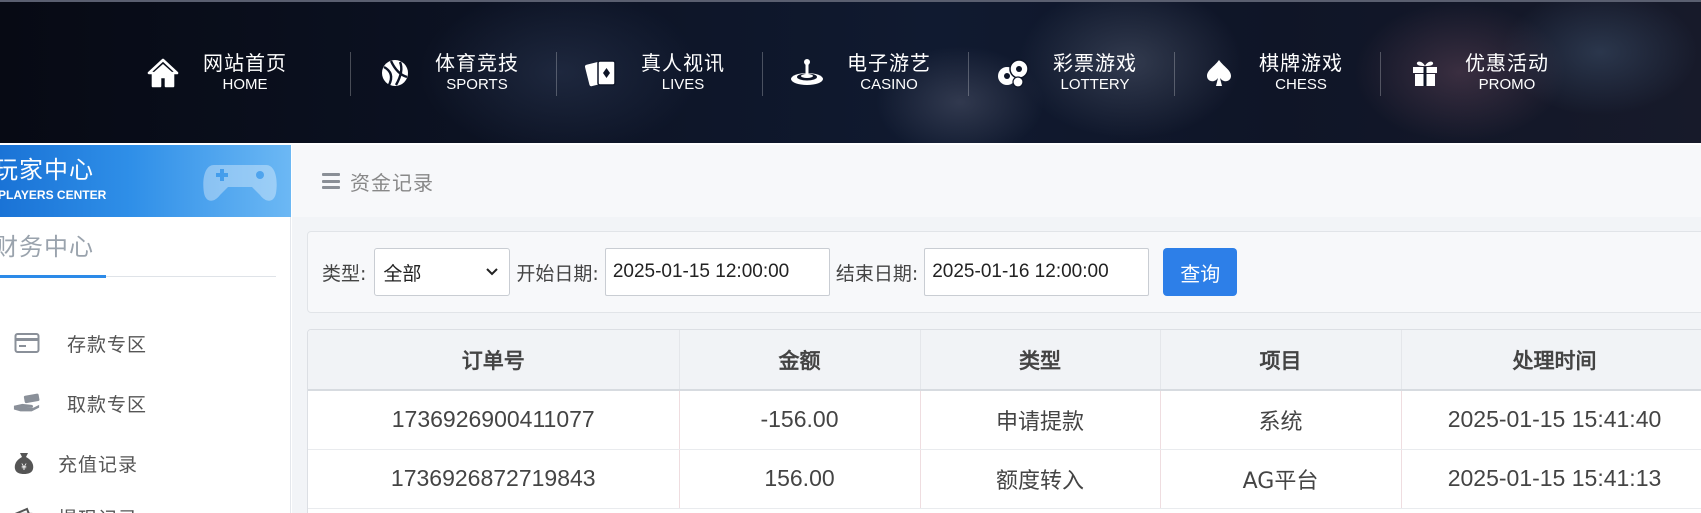 The width and height of the screenshot is (1701, 513). What do you see at coordinates (98, 464) in the screenshot?
I see `sidebar-item-label: 充值记录` at bounding box center [98, 464].